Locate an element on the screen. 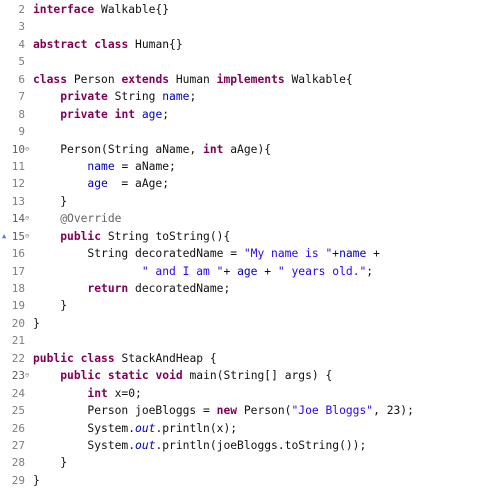 The image size is (478, 489). line-number: 7 is located at coordinates (21, 97).